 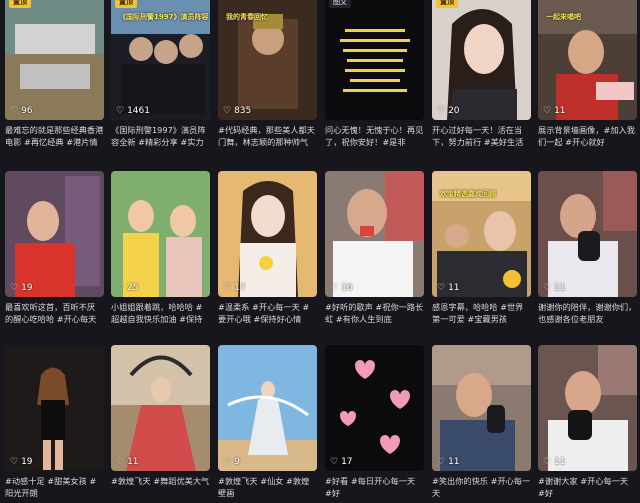 I want to click on video-card: ♡ 11 #笑出你的快乐 #开心每一天, so click(x=481, y=424).